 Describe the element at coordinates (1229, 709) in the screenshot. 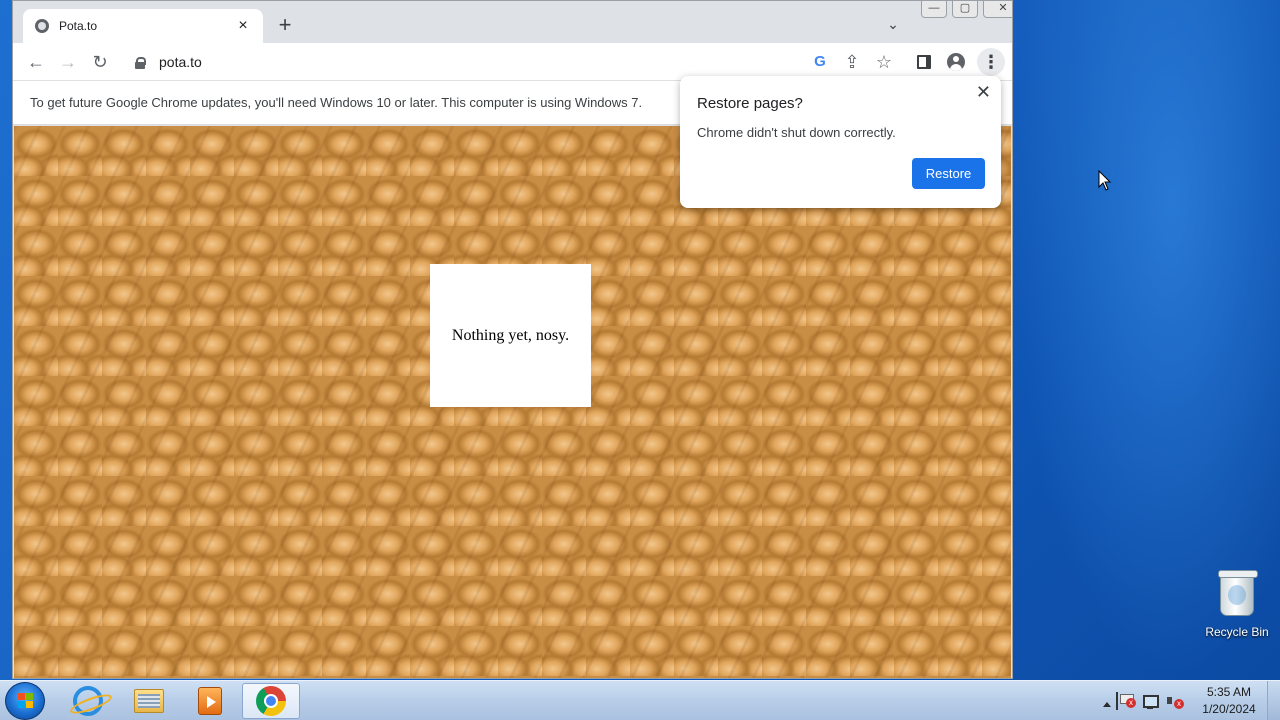

I see `clock-date: 1/20/2024` at that location.